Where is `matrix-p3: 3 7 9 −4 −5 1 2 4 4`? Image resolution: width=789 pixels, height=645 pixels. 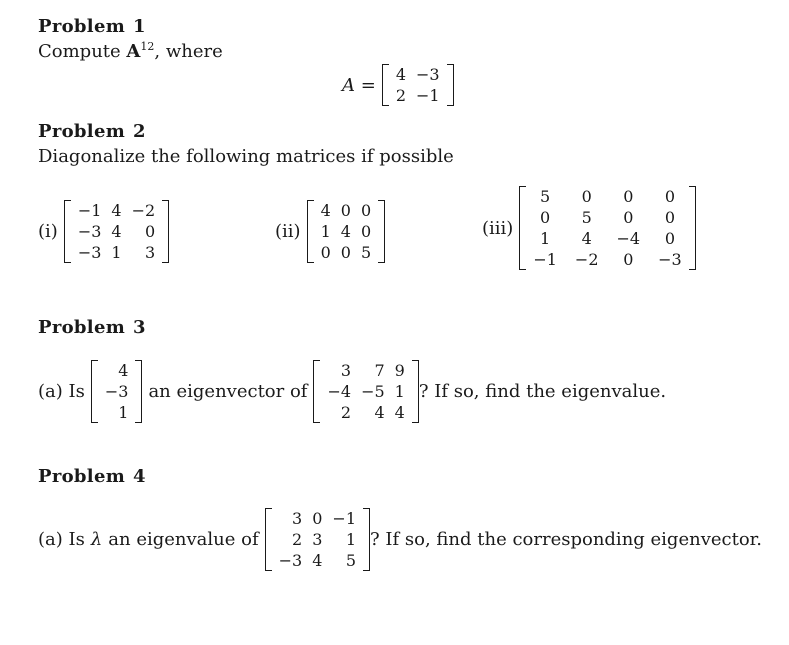 matrix-p3: 3 7 9 −4 −5 1 2 4 4 is located at coordinates (366, 391).